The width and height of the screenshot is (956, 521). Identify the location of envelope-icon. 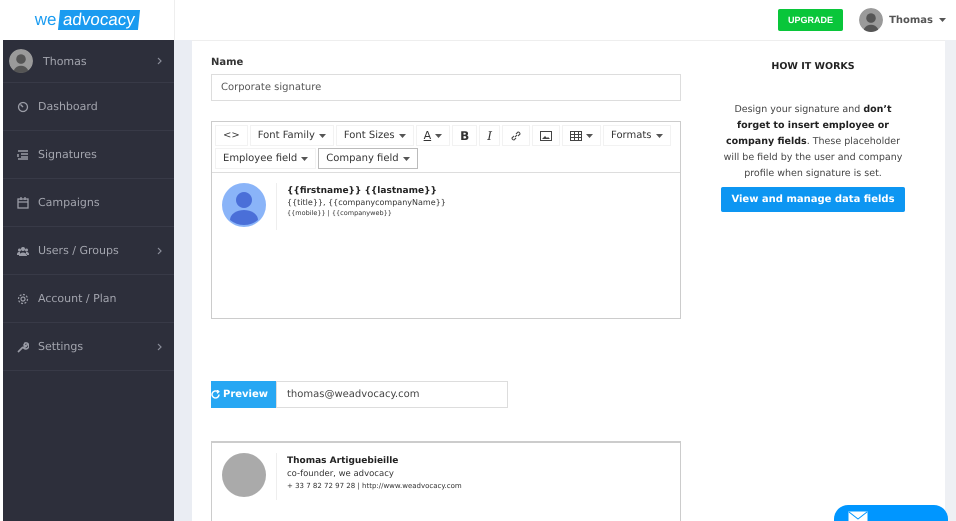
(858, 516).